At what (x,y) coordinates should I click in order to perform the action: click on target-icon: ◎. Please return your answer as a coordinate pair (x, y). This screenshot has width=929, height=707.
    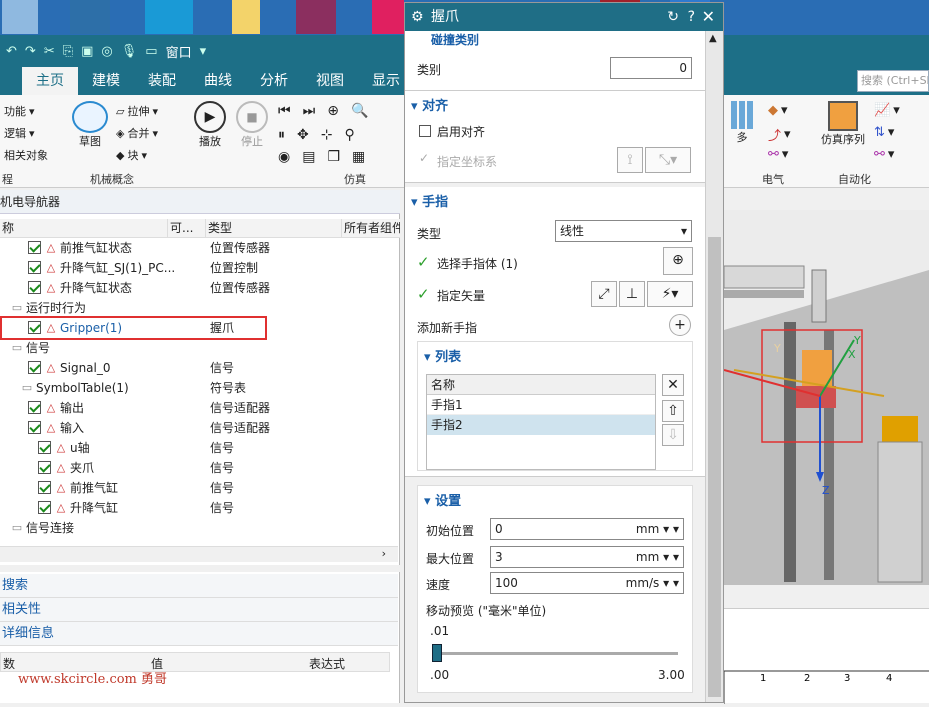
    Looking at the image, I should click on (106, 51).